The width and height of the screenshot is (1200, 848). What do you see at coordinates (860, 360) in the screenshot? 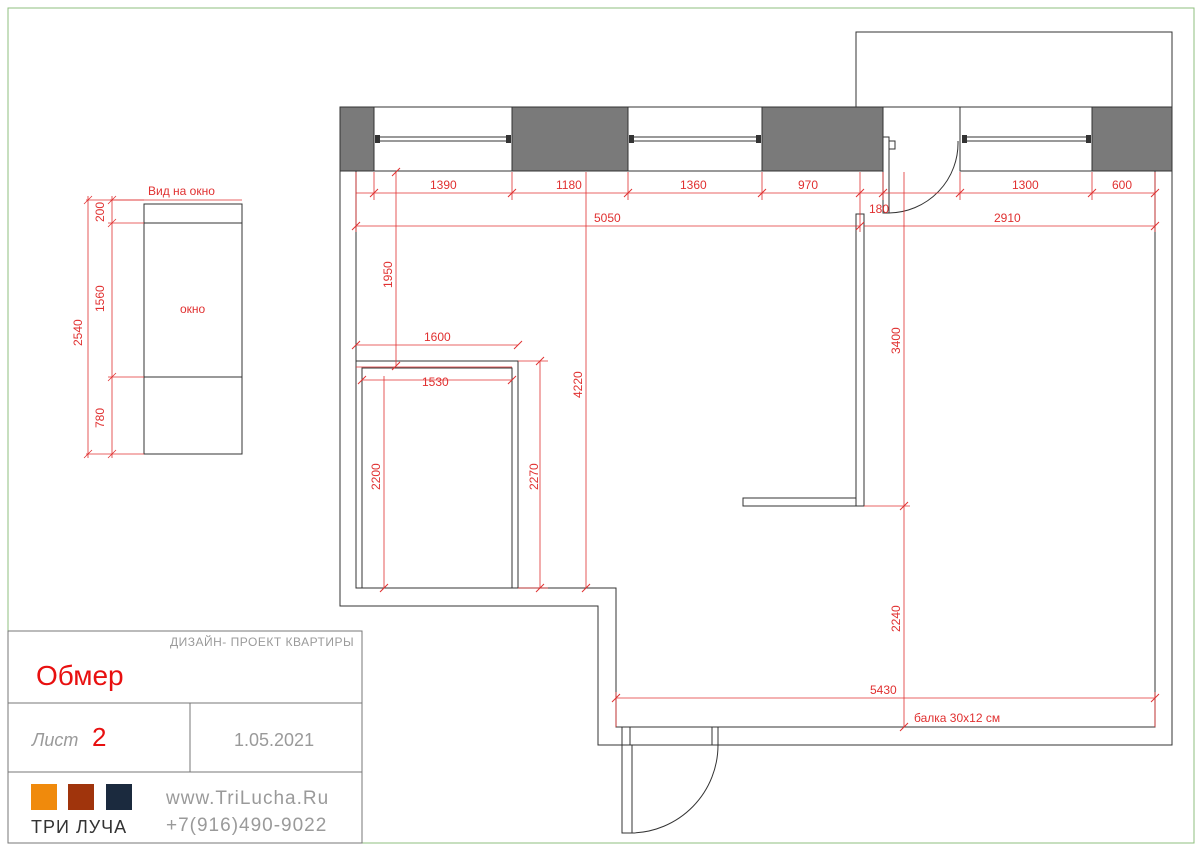
I see `partition-wall` at bounding box center [860, 360].